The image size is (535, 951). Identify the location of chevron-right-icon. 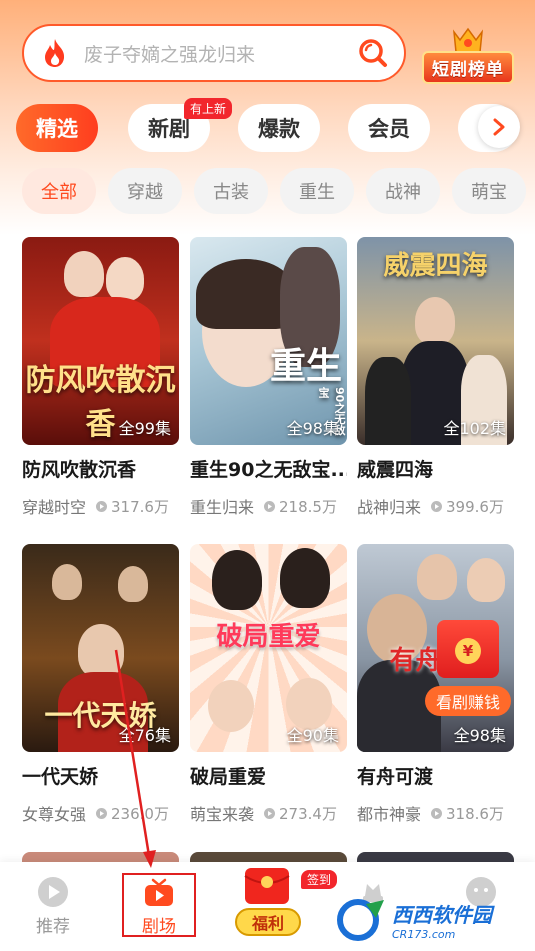
(499, 127).